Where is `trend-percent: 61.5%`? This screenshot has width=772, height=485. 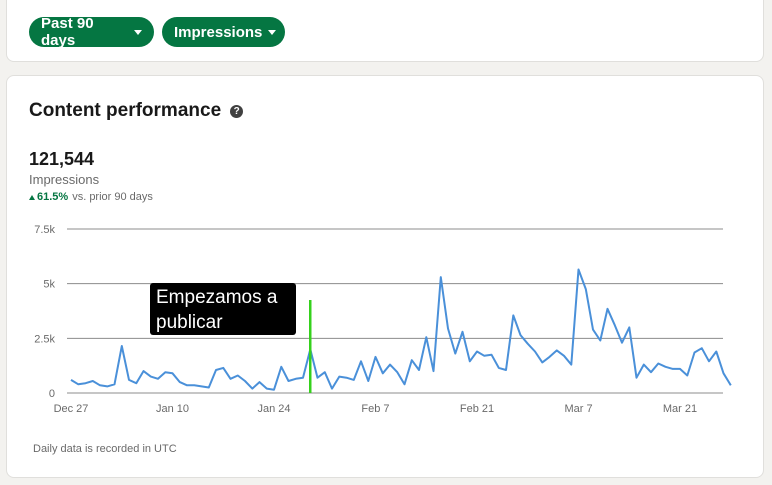
trend-percent: 61.5% is located at coordinates (53, 197).